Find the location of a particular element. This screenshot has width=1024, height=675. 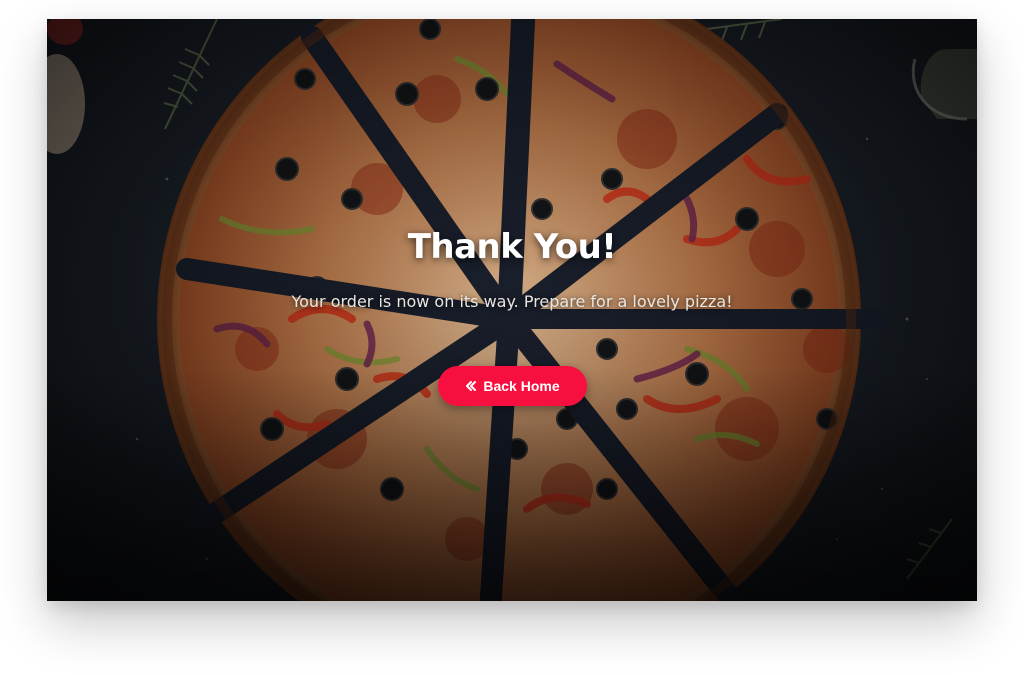

double-chevron-left-icon is located at coordinates (471, 386).